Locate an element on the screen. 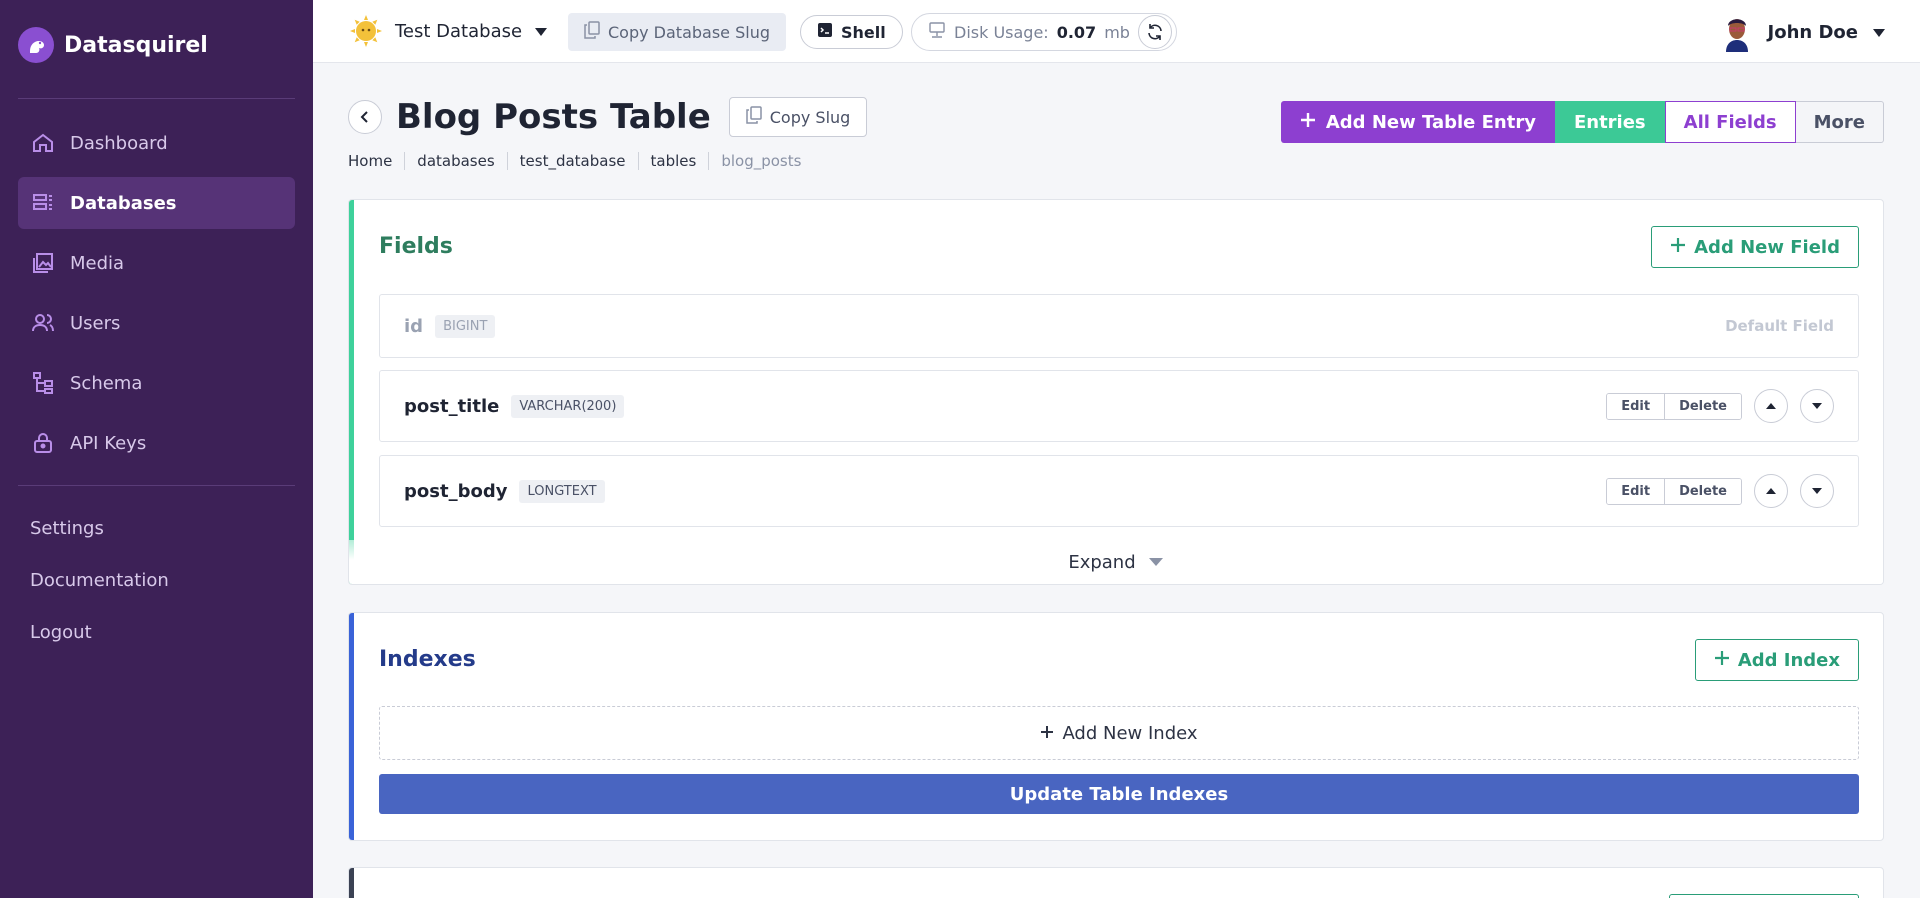 The image size is (1920, 898). breadcrumb-current: blog_posts is located at coordinates (760, 161).